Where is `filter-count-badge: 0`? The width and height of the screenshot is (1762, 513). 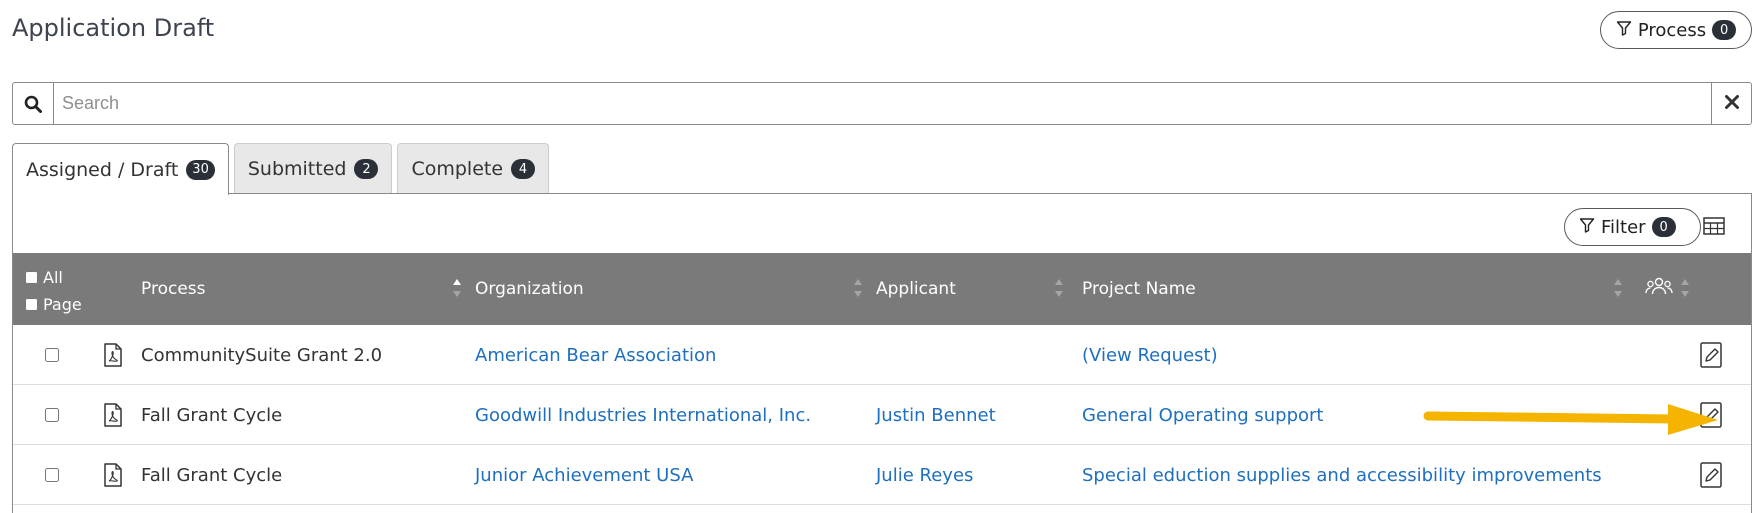
filter-count-badge: 0 is located at coordinates (1663, 227).